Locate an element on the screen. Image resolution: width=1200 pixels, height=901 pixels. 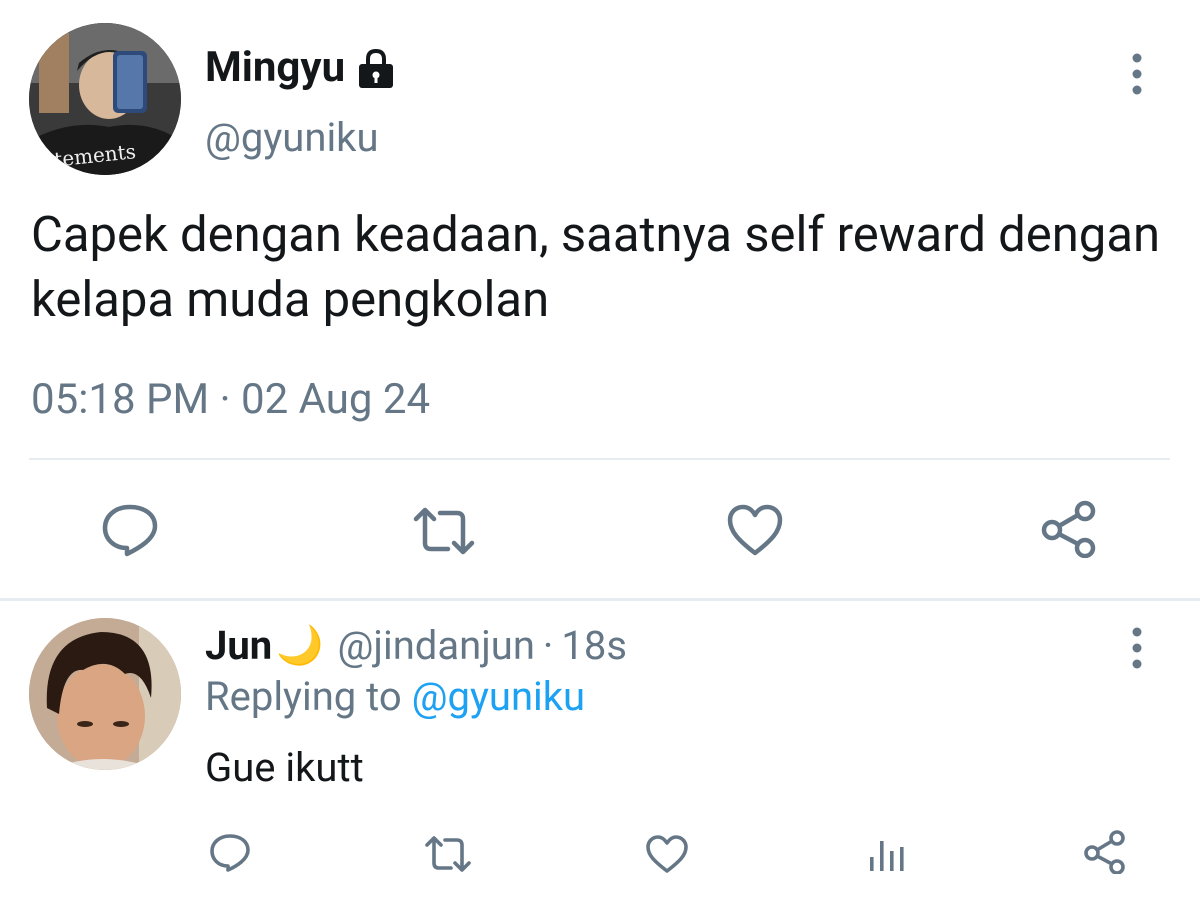
avatar-image is located at coordinates (105, 694).